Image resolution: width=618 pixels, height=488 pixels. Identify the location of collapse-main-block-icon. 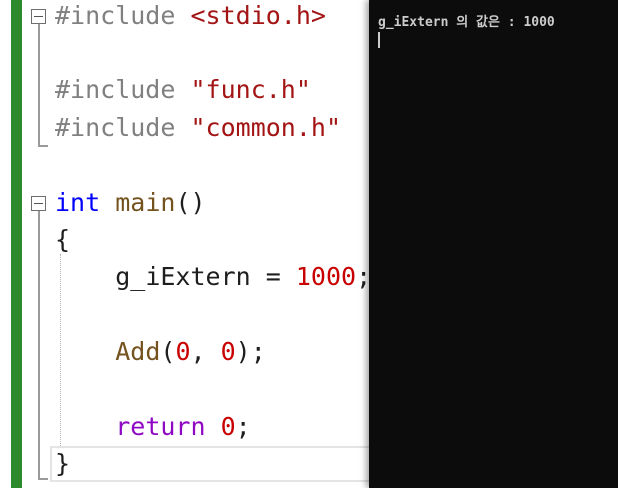
(38, 203).